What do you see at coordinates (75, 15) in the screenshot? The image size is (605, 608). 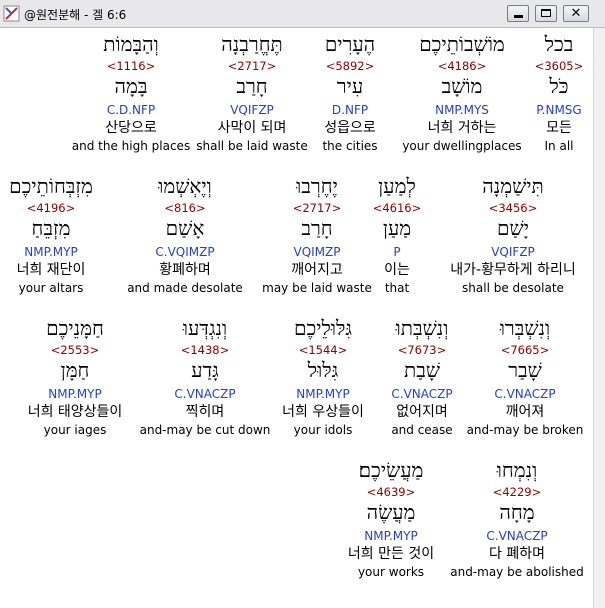 I see `window-title: @원전분해 - 겔 6:6` at bounding box center [75, 15].